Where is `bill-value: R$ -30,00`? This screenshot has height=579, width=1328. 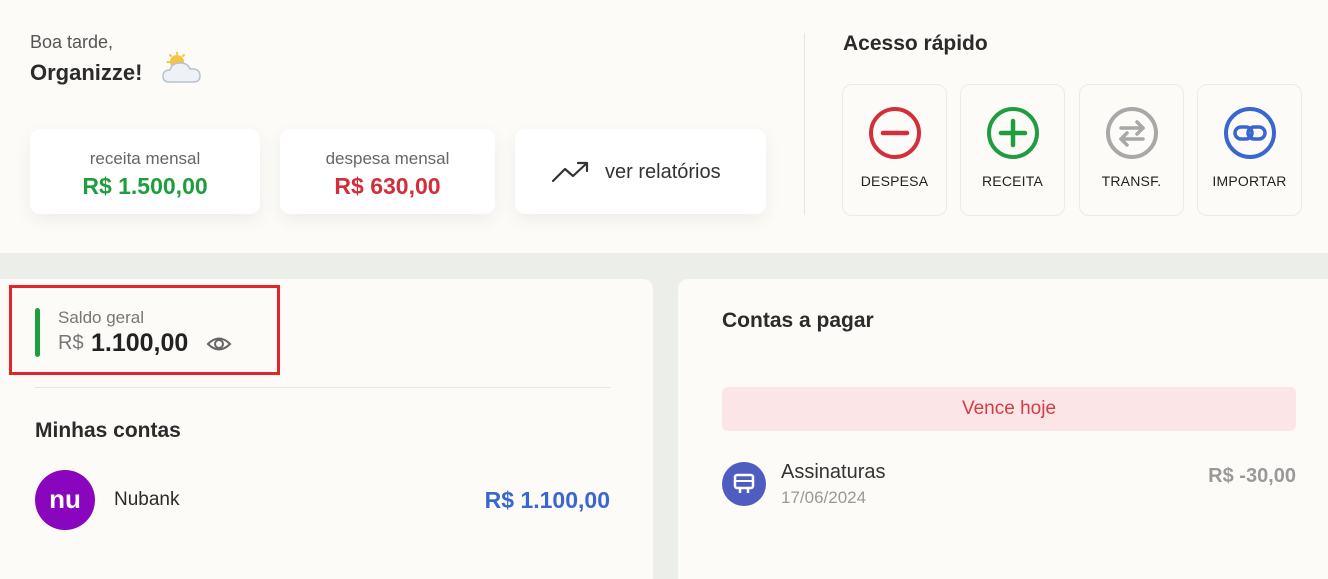
bill-value: R$ -30,00 is located at coordinates (1252, 476).